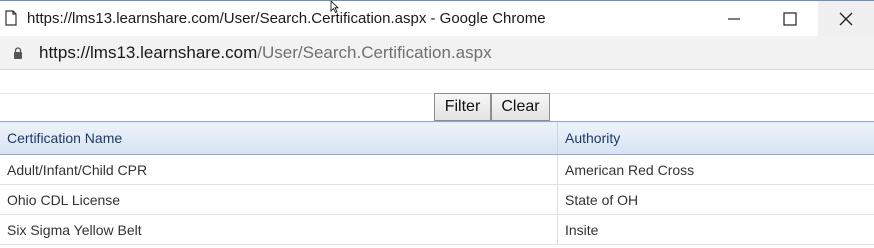 This screenshot has height=248, width=874. I want to click on url-host: https://lms13.learnshare.com, so click(148, 52).